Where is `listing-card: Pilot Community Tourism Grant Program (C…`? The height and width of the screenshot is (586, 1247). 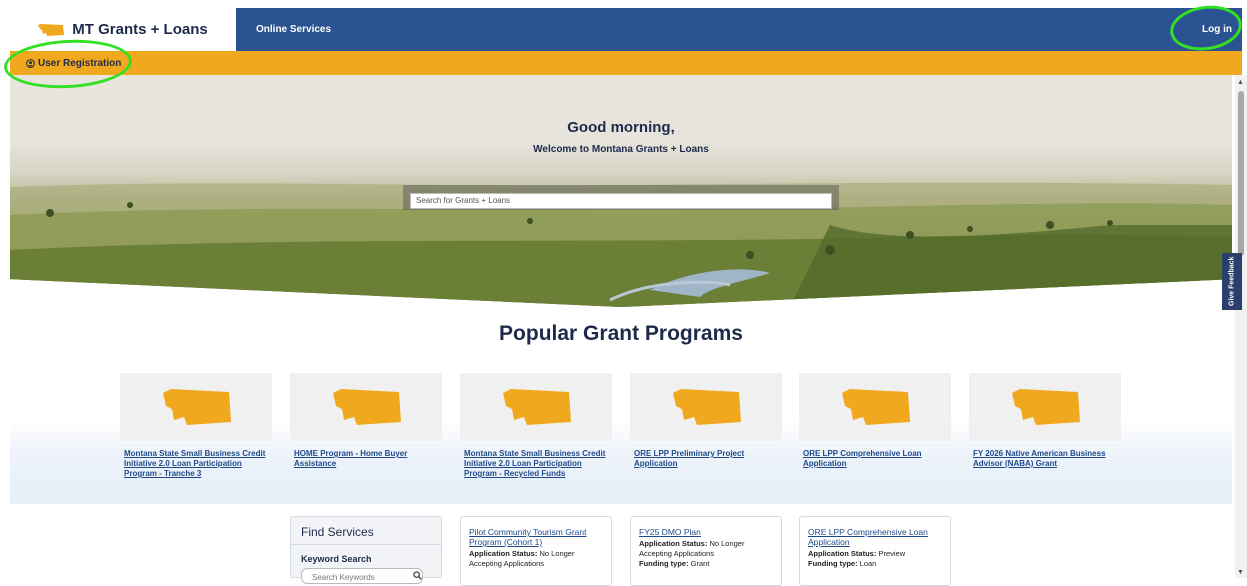
listing-card: Pilot Community Tourism Grant Program (C… is located at coordinates (536, 551).